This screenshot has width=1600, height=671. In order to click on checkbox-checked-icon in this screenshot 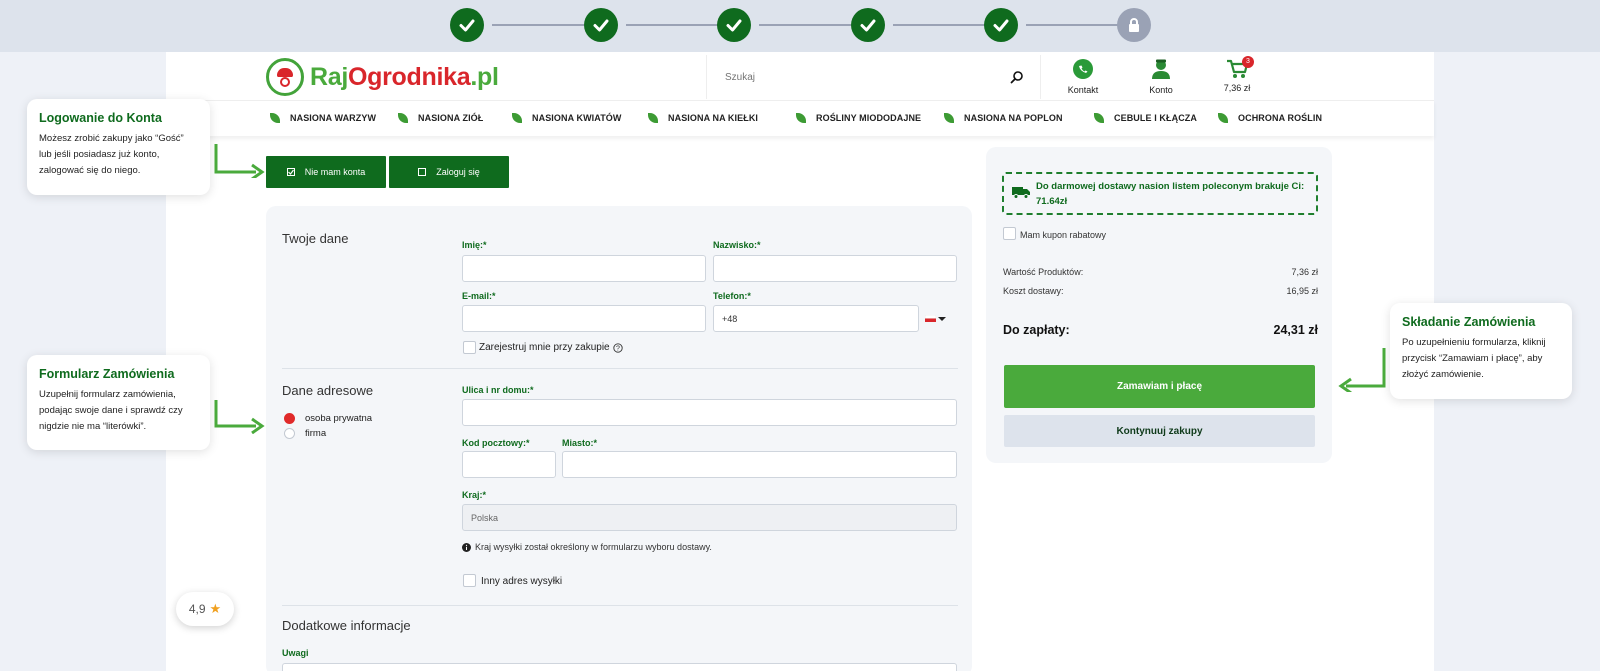, I will do `click(290, 172)`.